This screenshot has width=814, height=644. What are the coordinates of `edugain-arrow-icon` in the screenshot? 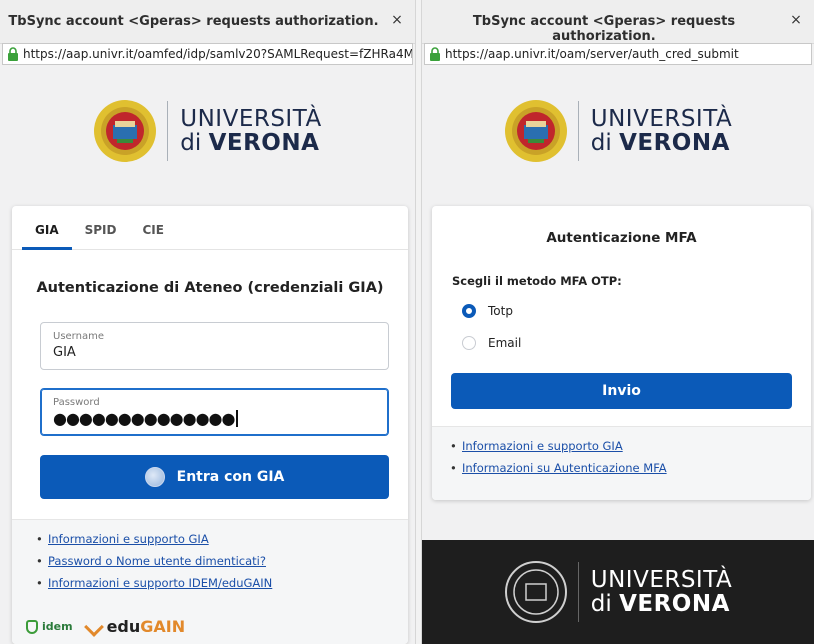 It's located at (93, 626).